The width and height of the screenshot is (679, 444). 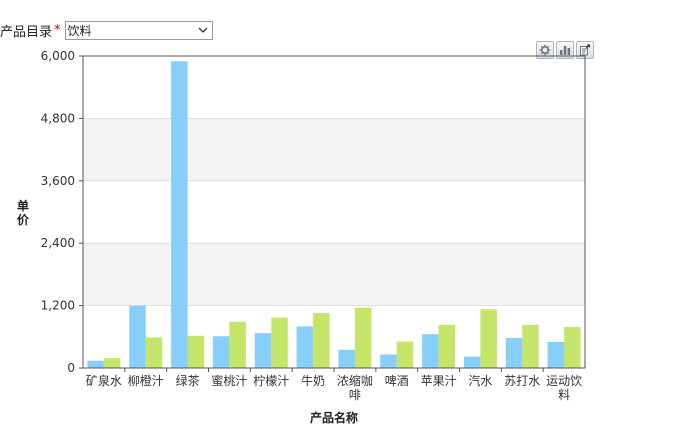 I want to click on y-tick-label: 0, so click(x=71, y=368).